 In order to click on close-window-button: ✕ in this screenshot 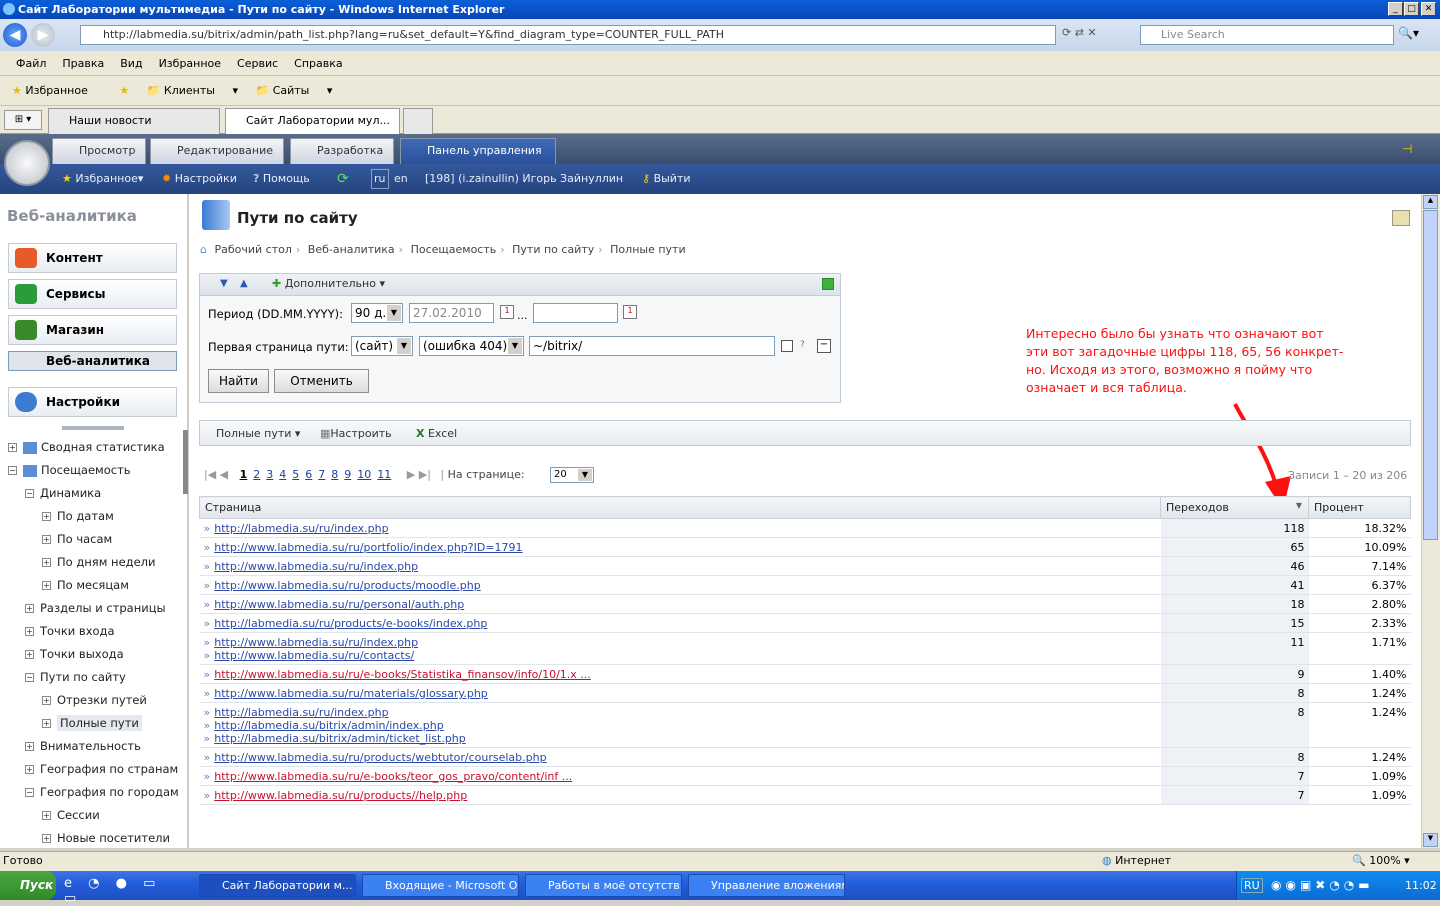, I will do `click(1428, 9)`.